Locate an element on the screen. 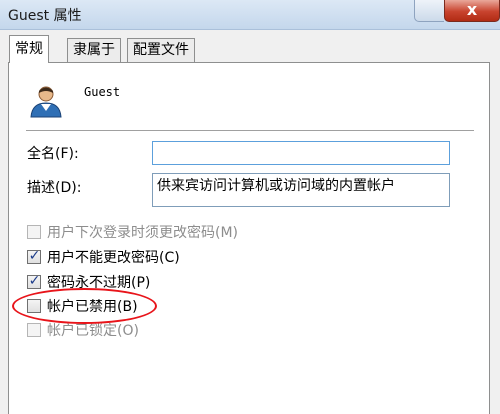 The width and height of the screenshot is (500, 414). checkbox-label: 用户不能更改密码(C) is located at coordinates (113, 258).